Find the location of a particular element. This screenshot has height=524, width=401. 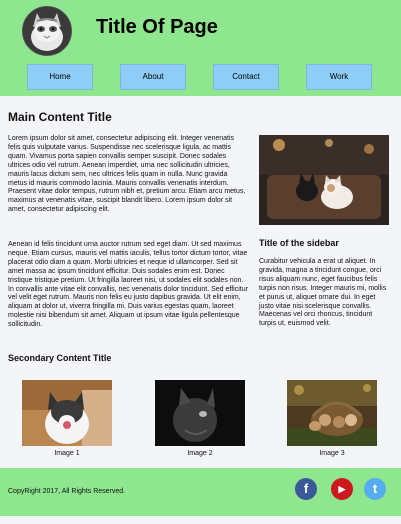

gallery-caption-1: Image 1 is located at coordinates (67, 453).